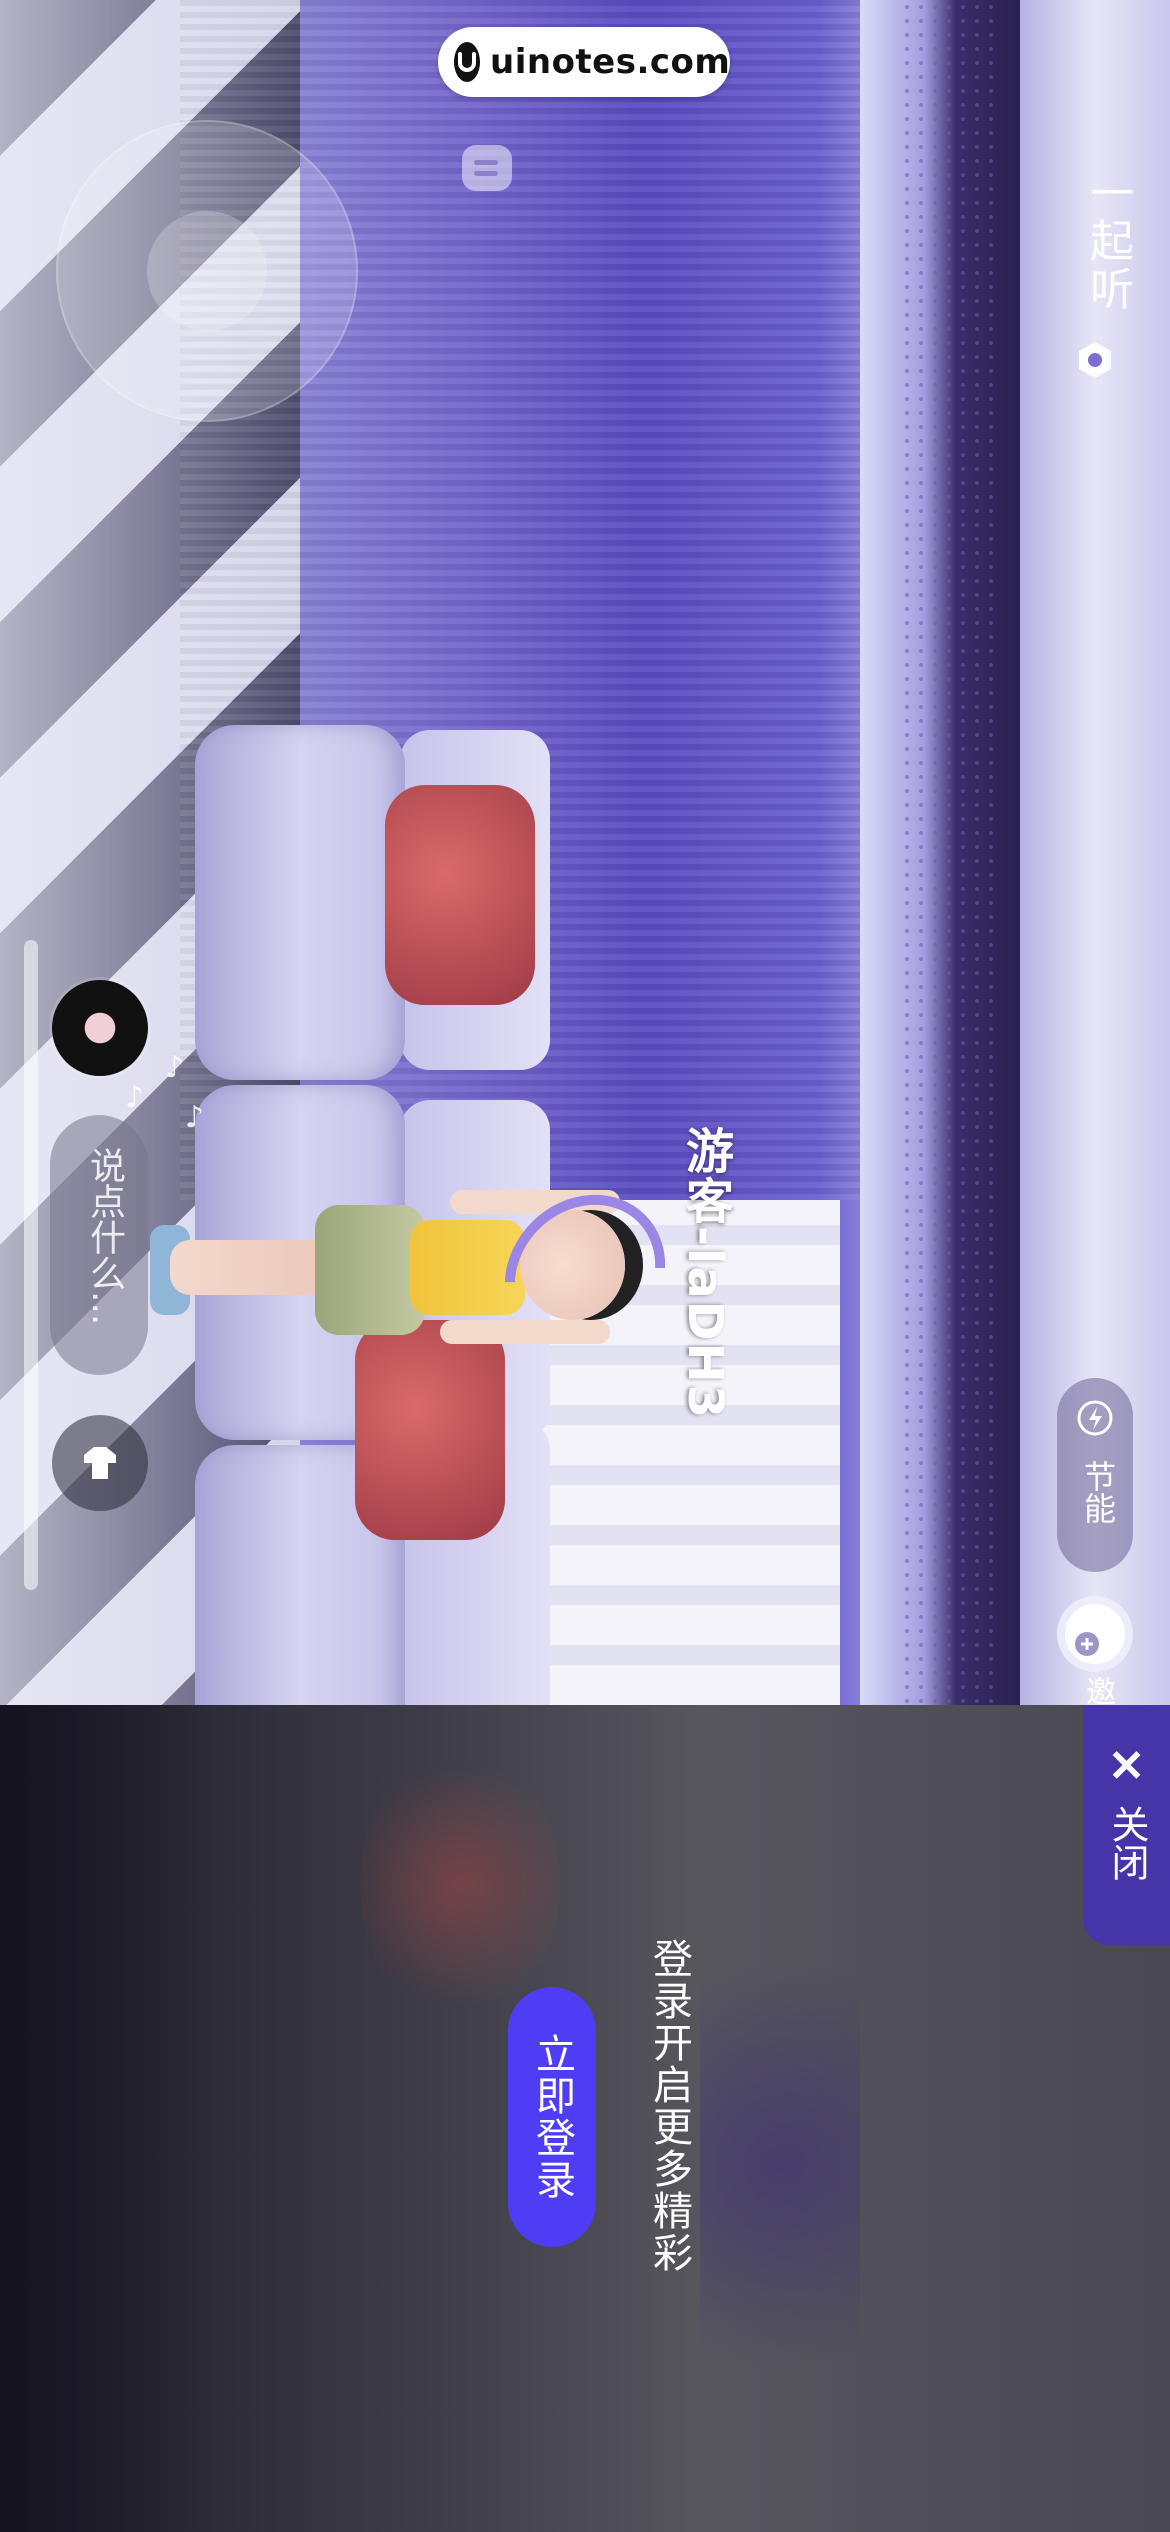  Describe the element at coordinates (1098, 1492) in the screenshot. I see `power-save-label: 节能` at that location.